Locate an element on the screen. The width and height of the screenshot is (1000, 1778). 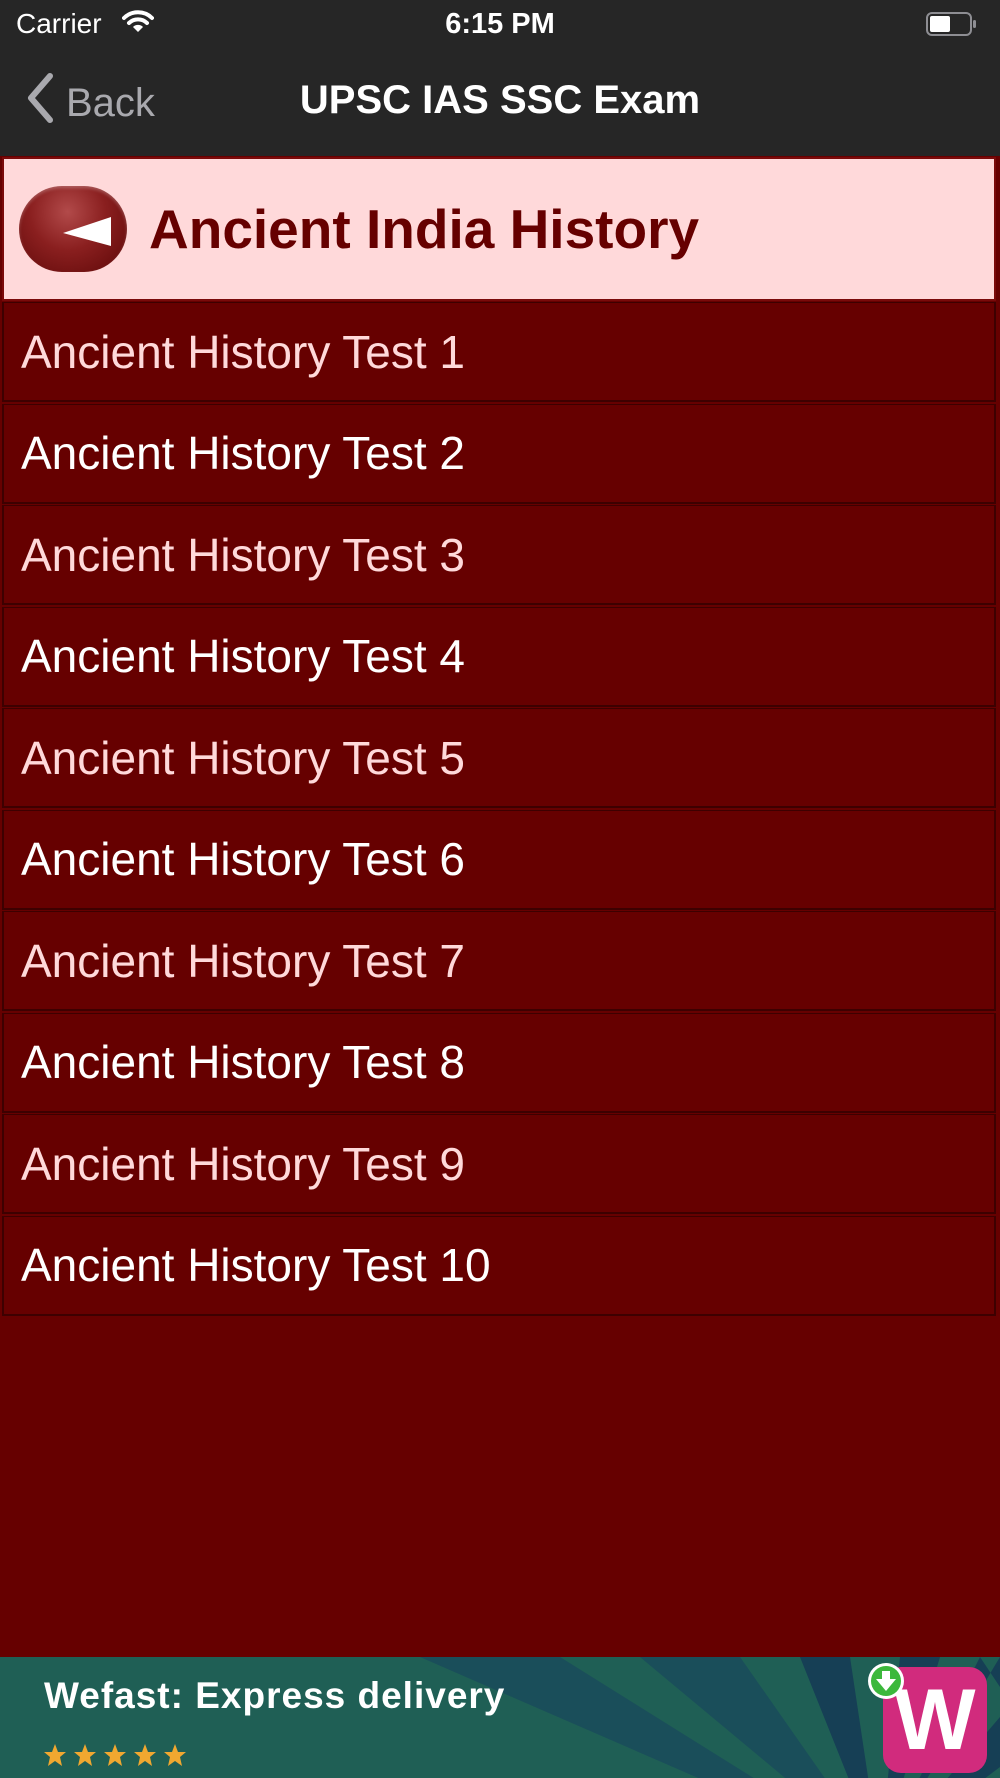
status-bar: Carrier 6:15 PM is located at coordinates (500, 25).